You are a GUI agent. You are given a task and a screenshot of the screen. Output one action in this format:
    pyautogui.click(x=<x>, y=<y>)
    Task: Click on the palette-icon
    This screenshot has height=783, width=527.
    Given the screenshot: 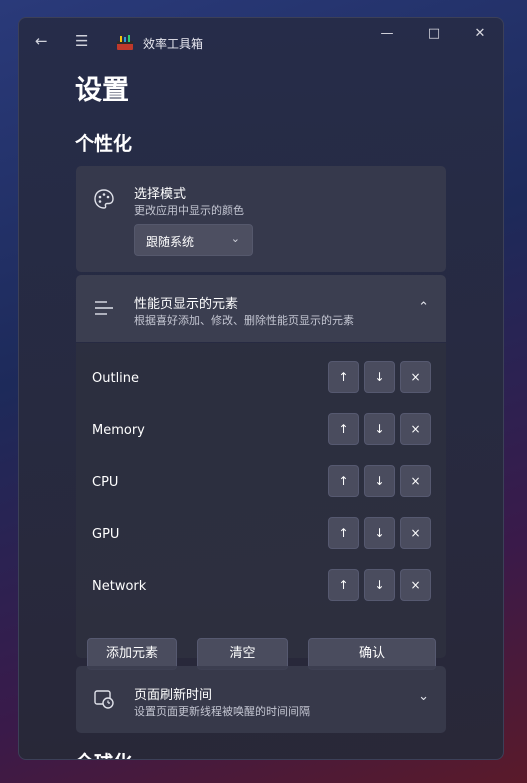 What is the action you would take?
    pyautogui.click(x=104, y=199)
    